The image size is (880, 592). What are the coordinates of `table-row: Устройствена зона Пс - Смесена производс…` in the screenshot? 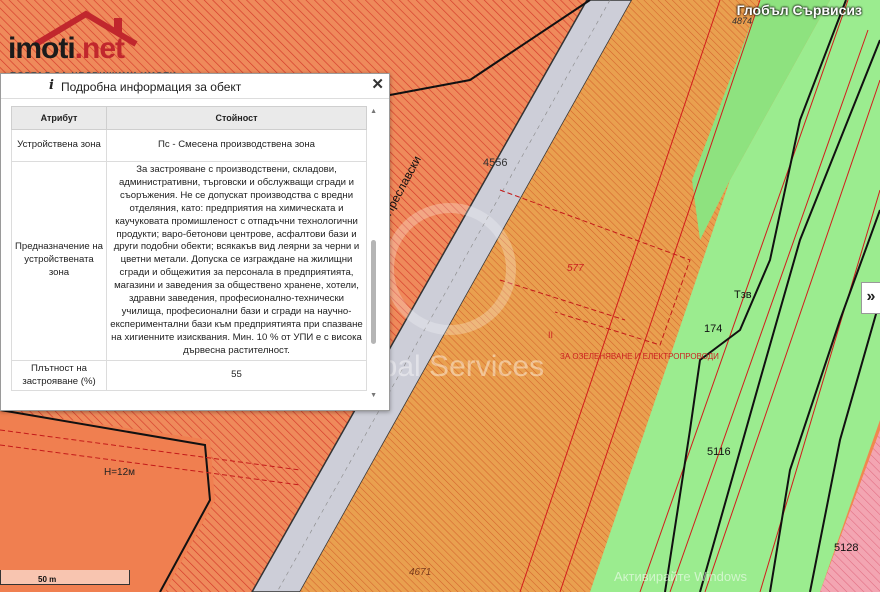 It's located at (189, 145).